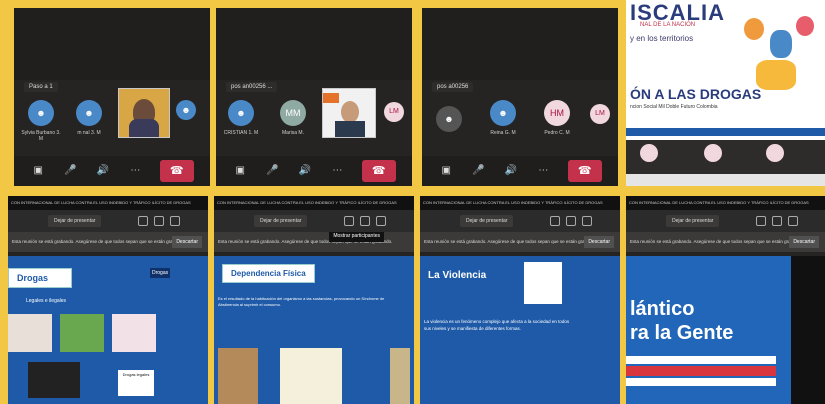 This screenshot has height=404, width=825. I want to click on slide-title-line2: ra la Gente, so click(682, 333).